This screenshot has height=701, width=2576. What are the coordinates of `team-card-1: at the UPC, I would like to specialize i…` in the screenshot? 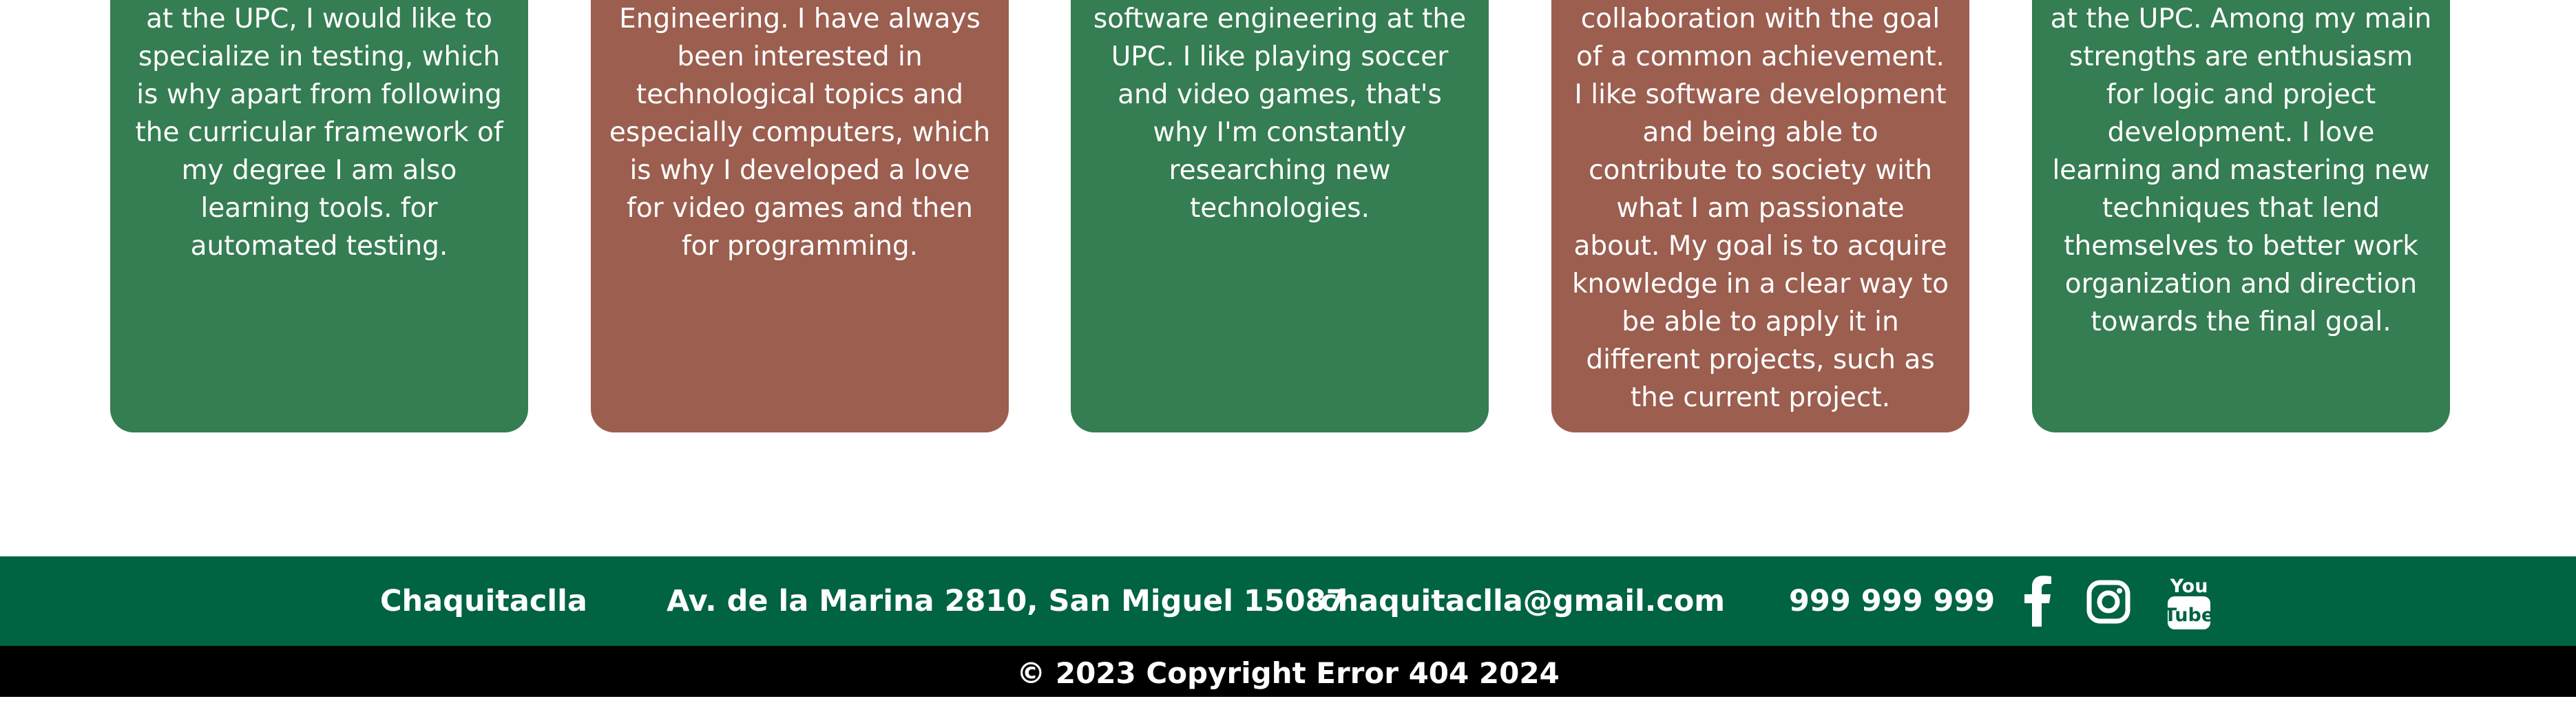 It's located at (319, 216).